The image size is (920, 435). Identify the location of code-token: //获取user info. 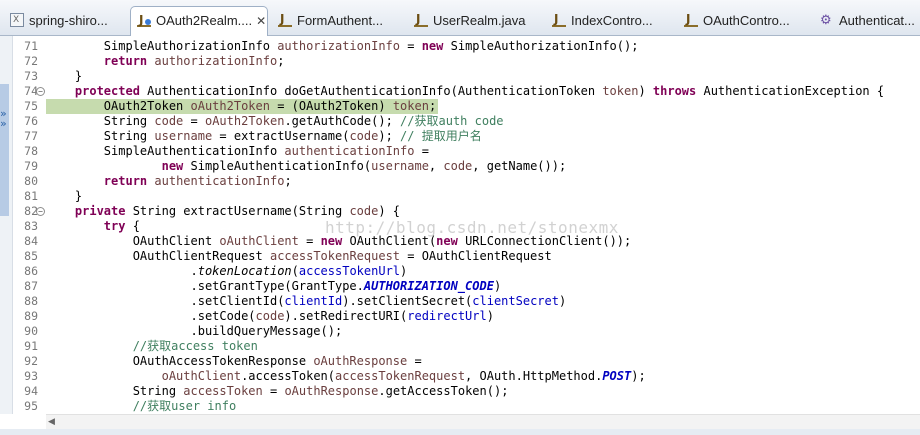
(184, 406).